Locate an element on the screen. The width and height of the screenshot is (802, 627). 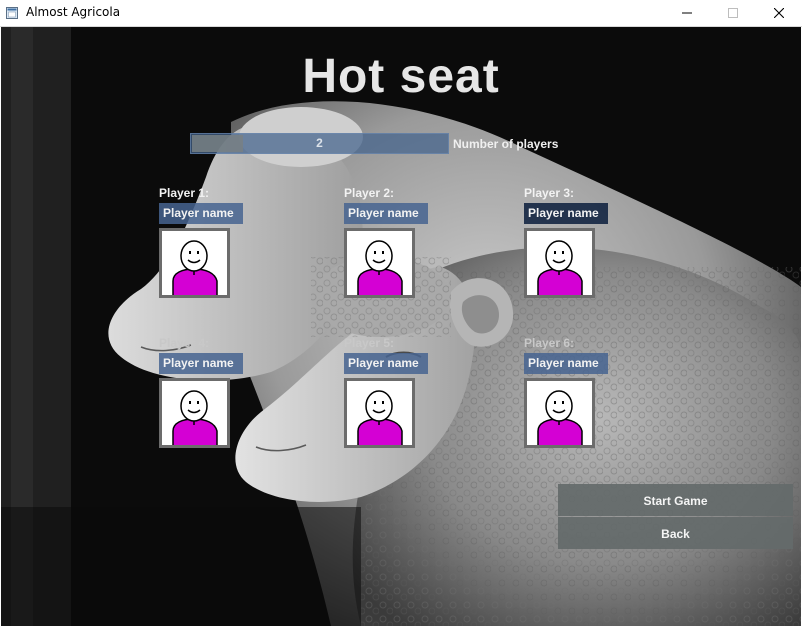
player-3-label: Player 3: is located at coordinates (549, 193).